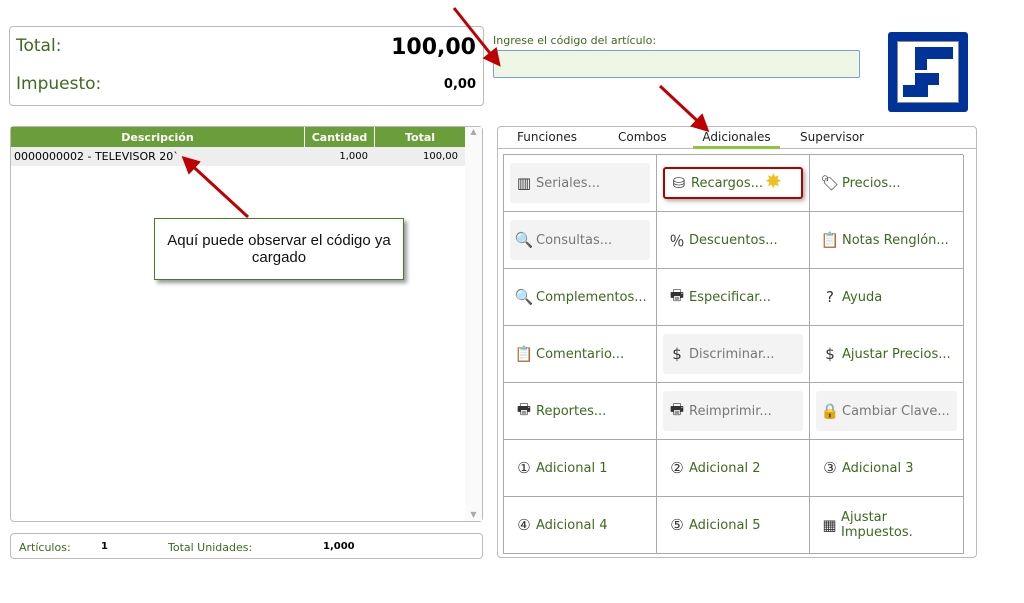 The height and width of the screenshot is (603, 1024). Describe the element at coordinates (215, 187) in the screenshot. I see `arrow-to-row` at that location.